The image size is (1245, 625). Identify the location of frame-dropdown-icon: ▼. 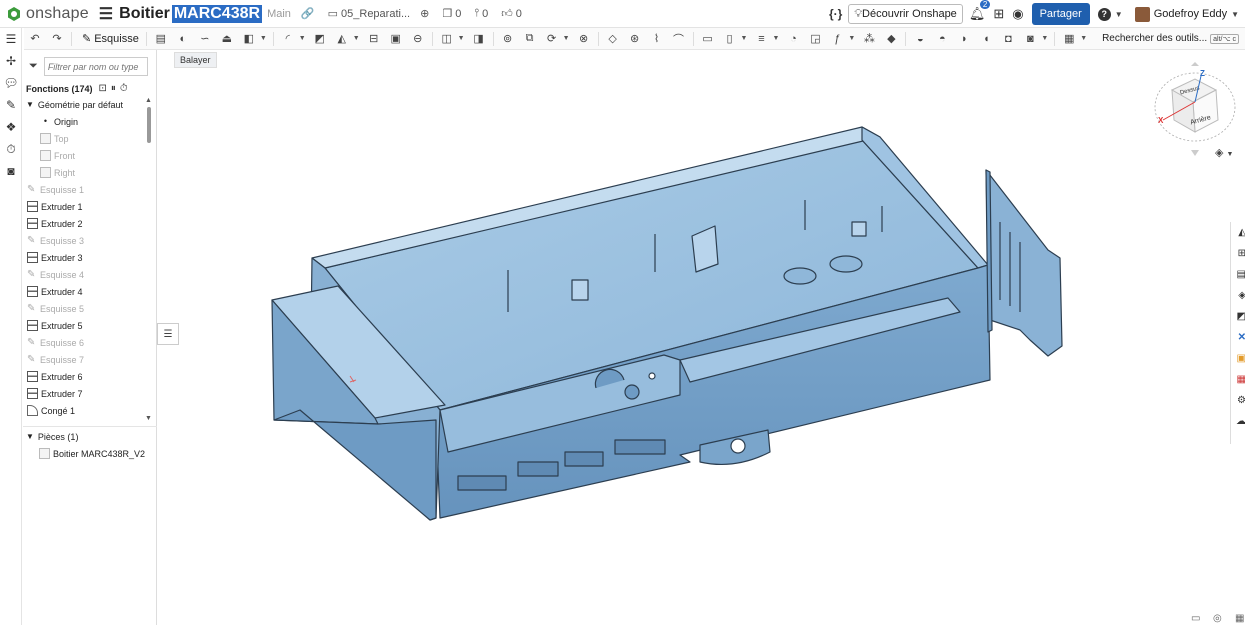
(775, 38).